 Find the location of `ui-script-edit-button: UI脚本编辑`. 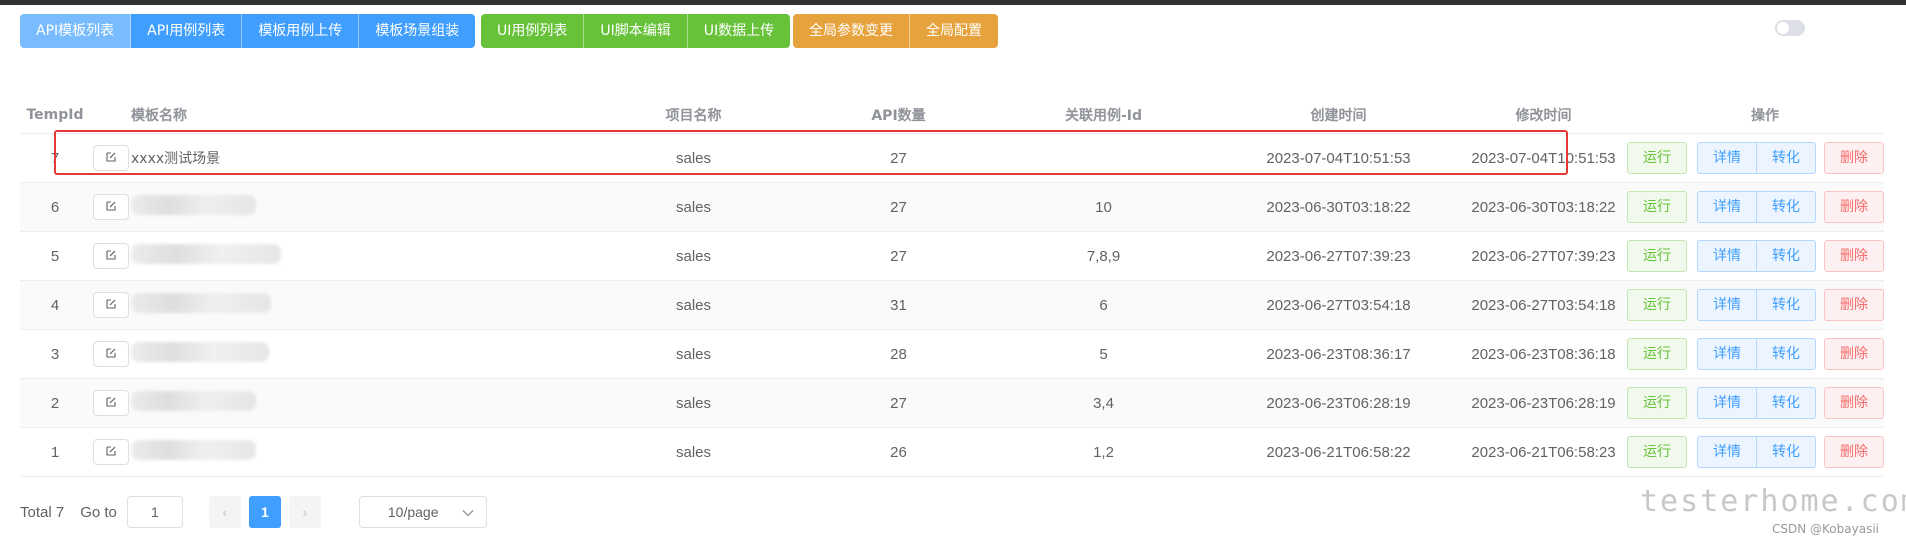

ui-script-edit-button: UI脚本编辑 is located at coordinates (636, 31).